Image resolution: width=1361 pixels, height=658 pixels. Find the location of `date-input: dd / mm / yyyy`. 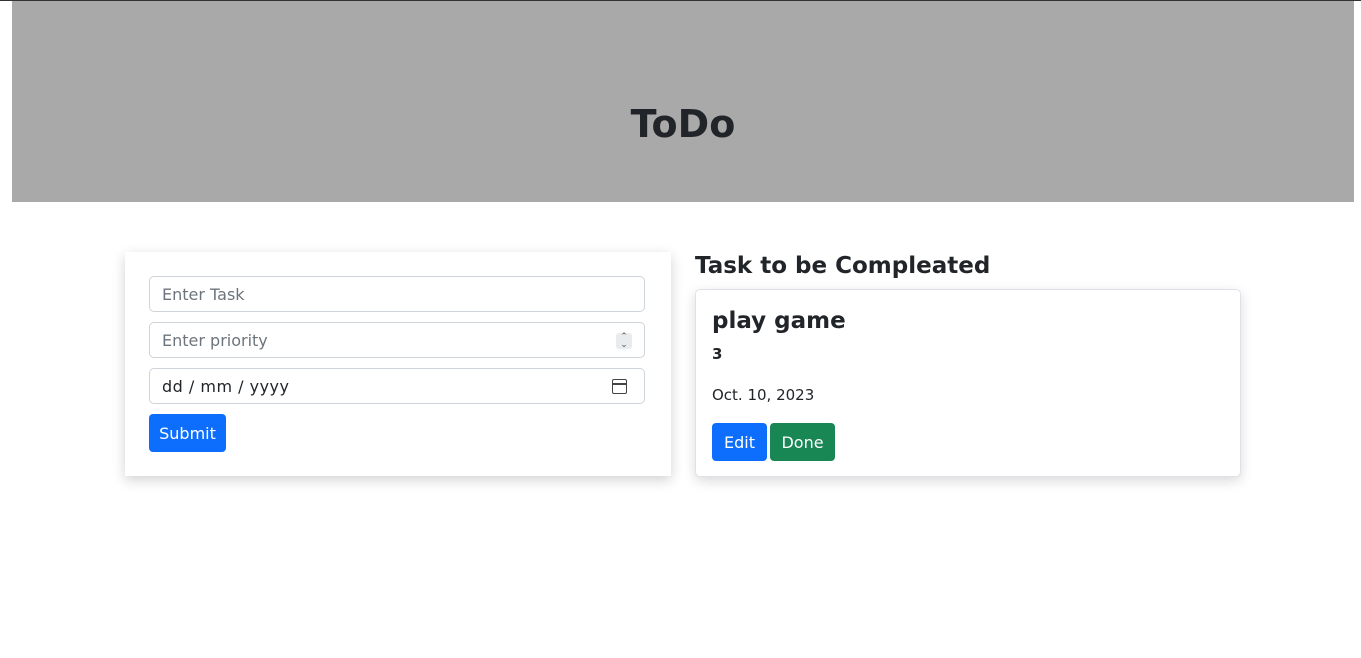

date-input: dd / mm / yyyy is located at coordinates (397, 386).